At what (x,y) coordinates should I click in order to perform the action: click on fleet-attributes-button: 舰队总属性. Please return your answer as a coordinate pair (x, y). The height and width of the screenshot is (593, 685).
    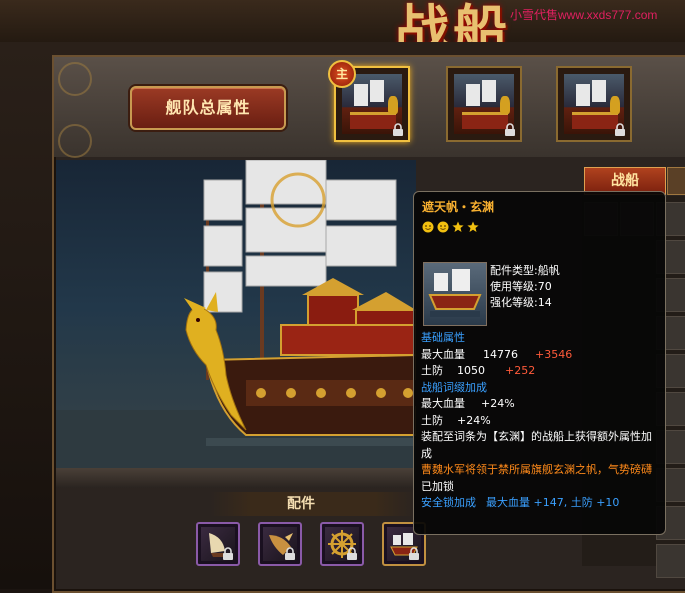
    Looking at the image, I should click on (208, 108).